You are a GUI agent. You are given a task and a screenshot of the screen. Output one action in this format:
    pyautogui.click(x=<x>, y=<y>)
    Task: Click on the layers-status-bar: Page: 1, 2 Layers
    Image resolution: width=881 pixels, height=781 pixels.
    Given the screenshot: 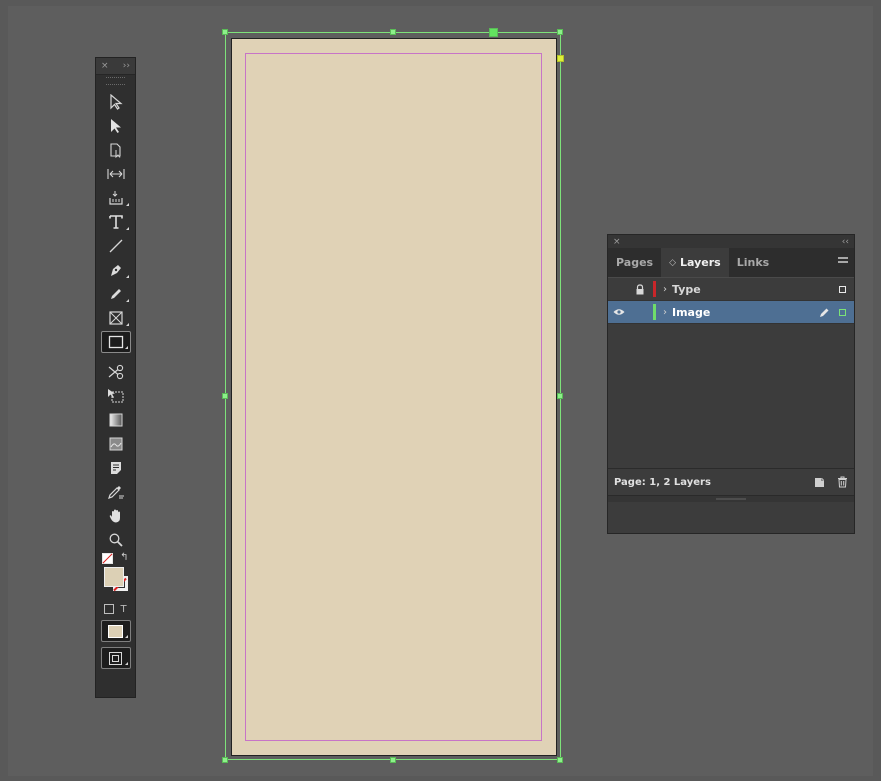 What is the action you would take?
    pyautogui.click(x=731, y=481)
    